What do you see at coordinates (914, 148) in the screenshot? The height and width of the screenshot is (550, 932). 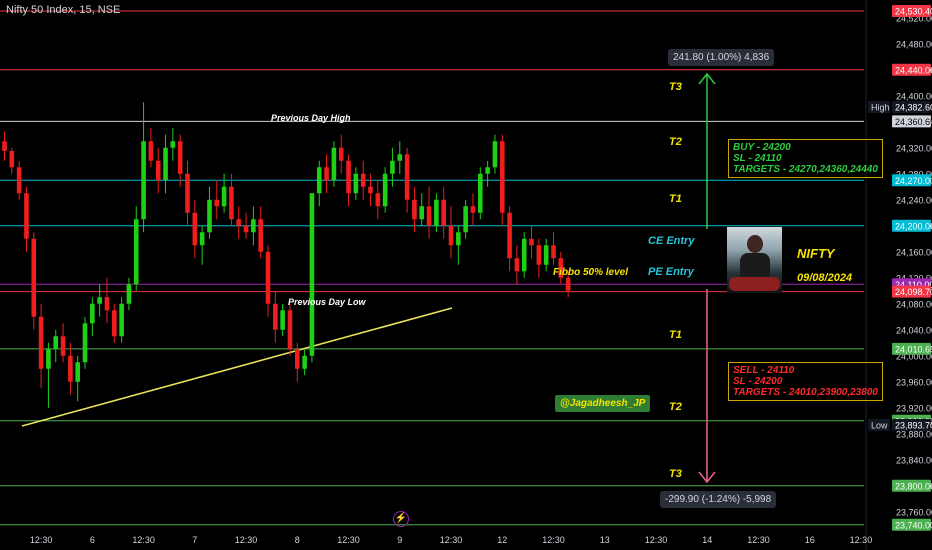 I see `y-tick-label: 24,320.00` at bounding box center [914, 148].